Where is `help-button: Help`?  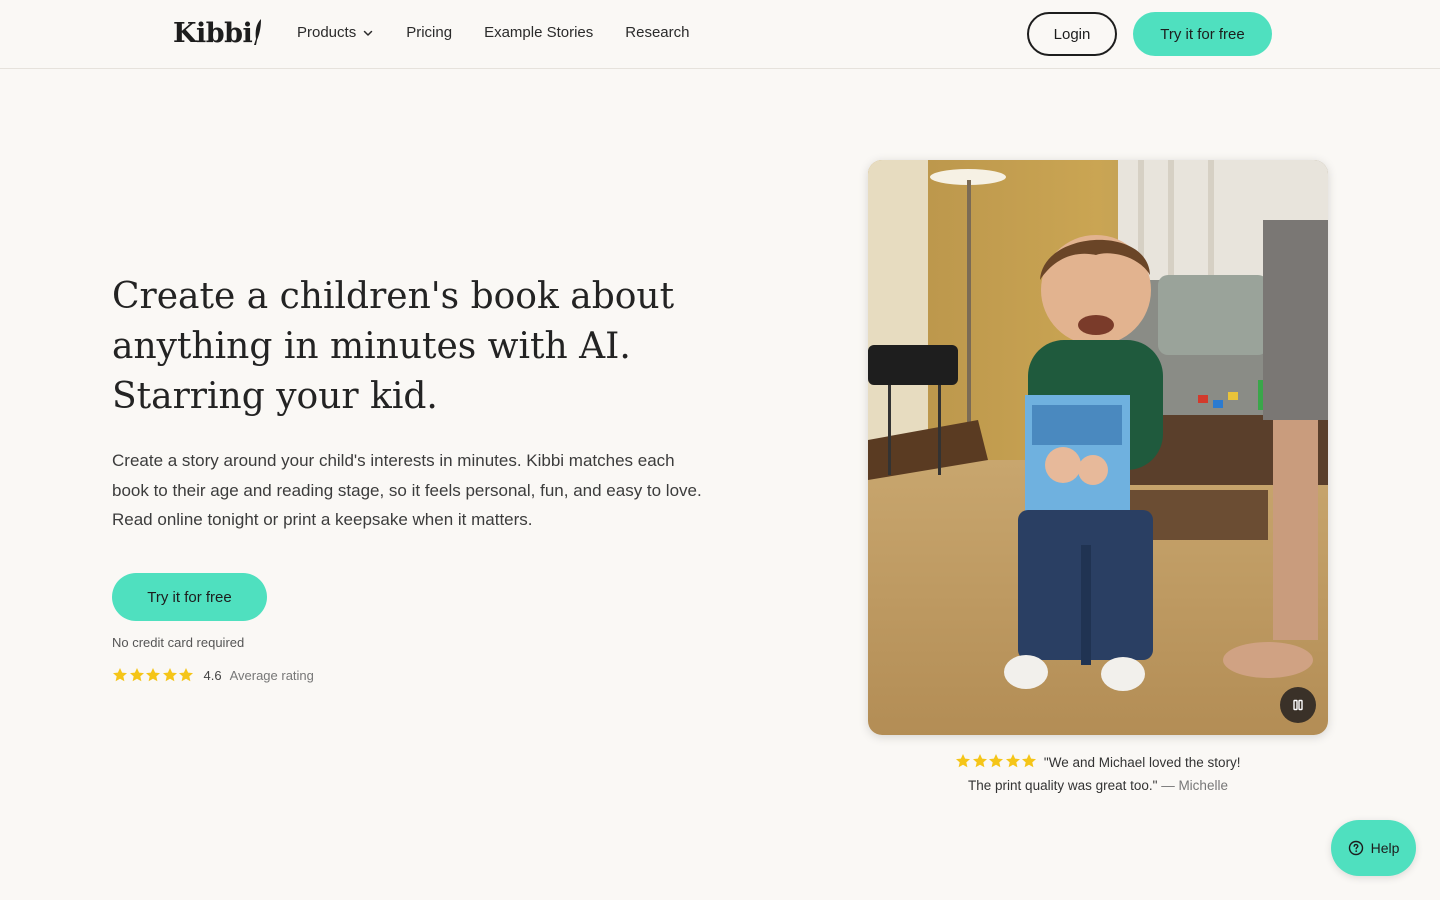 help-button: Help is located at coordinates (1373, 848).